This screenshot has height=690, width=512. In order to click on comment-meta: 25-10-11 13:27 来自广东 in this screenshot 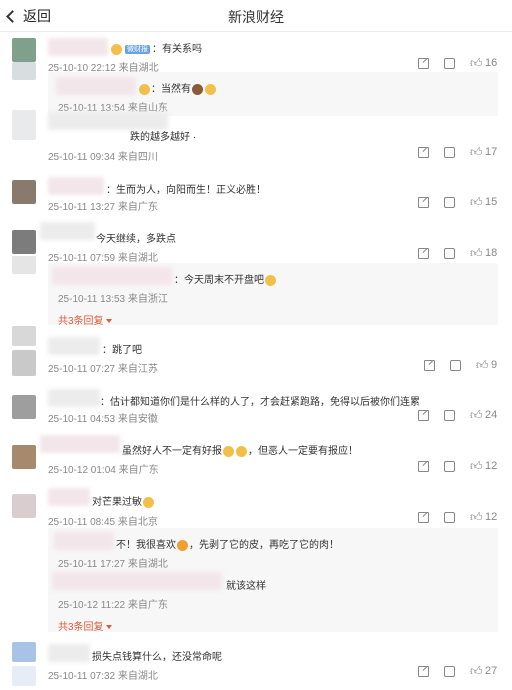, I will do `click(103, 207)`.